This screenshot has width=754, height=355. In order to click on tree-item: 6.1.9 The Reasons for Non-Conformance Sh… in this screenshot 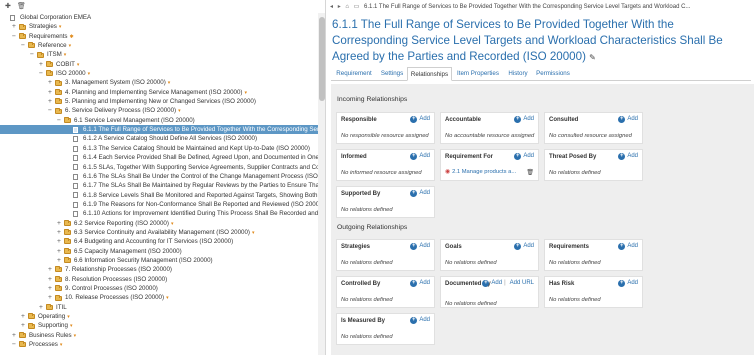, I will do `click(159, 204)`.